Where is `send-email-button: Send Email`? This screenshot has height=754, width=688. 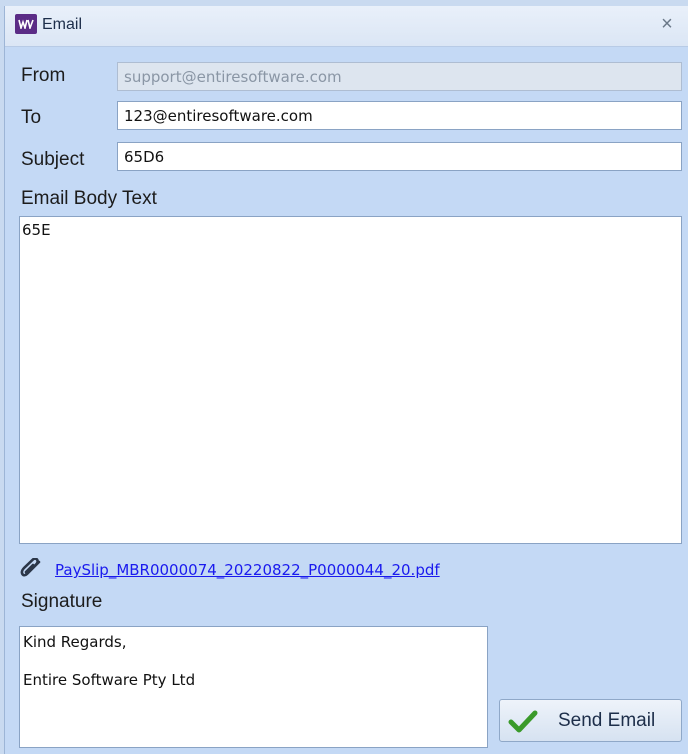 send-email-button: Send Email is located at coordinates (590, 720).